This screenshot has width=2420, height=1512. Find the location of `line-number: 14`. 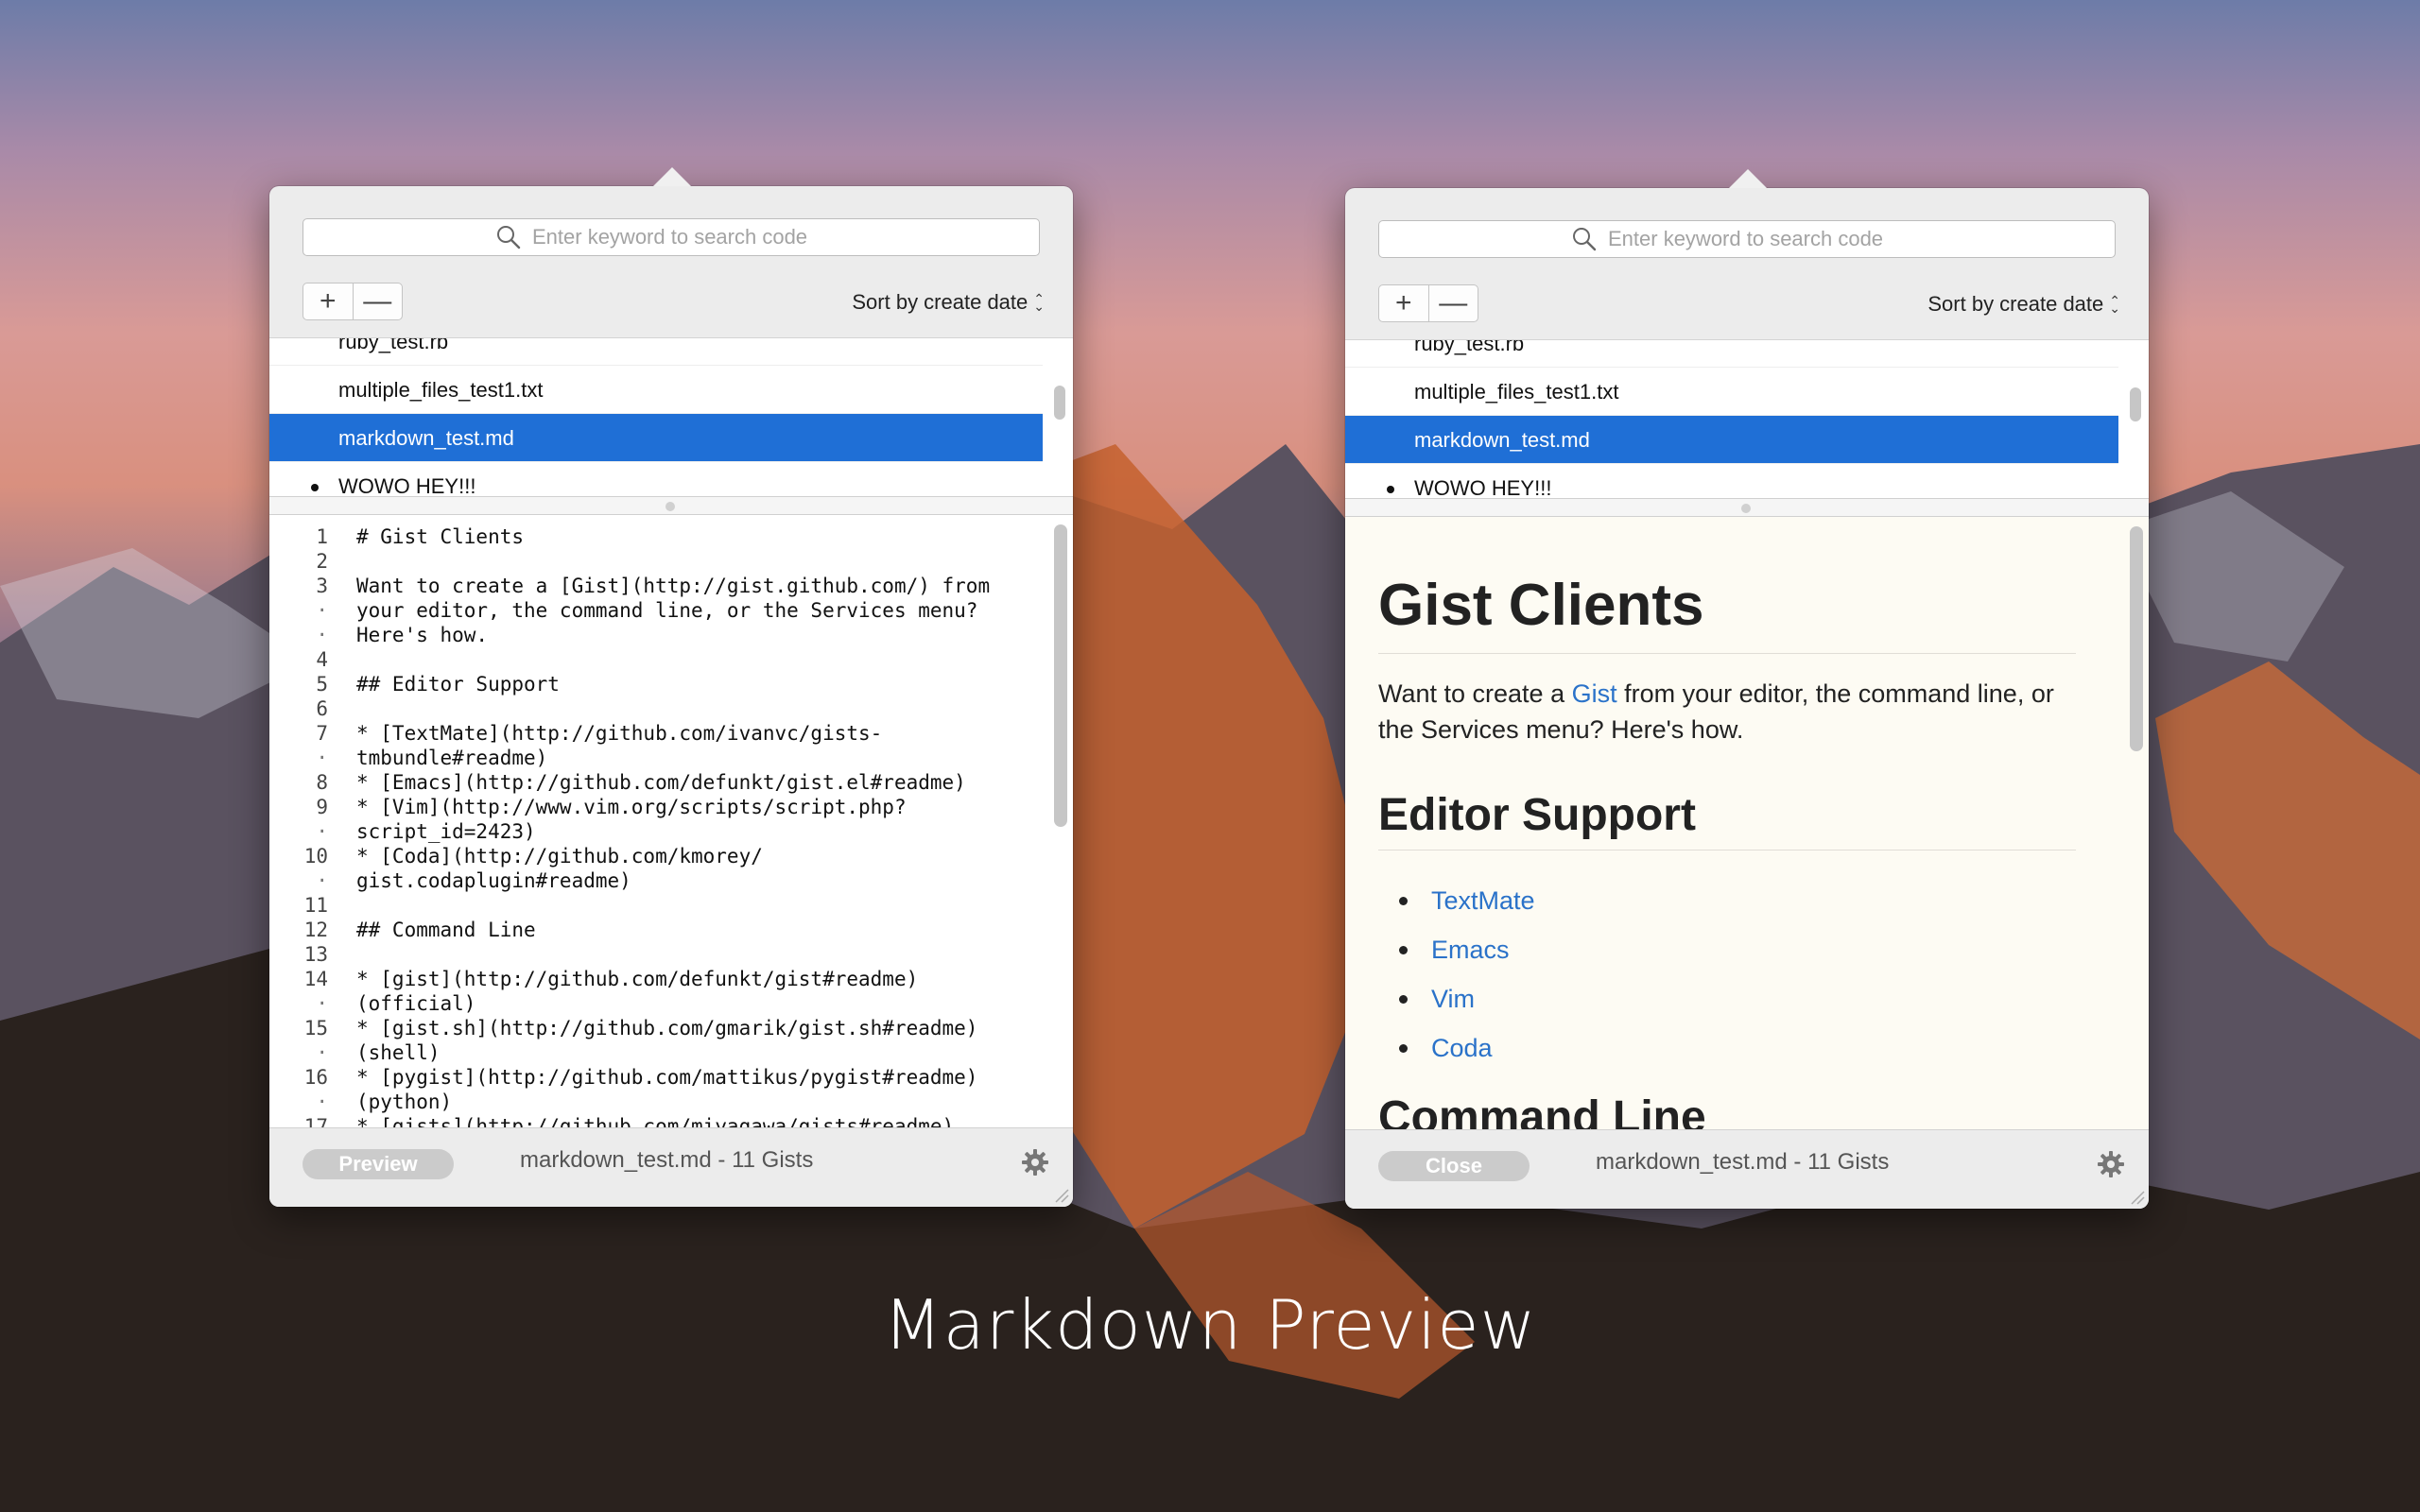

line-number: 14 is located at coordinates (315, 979).